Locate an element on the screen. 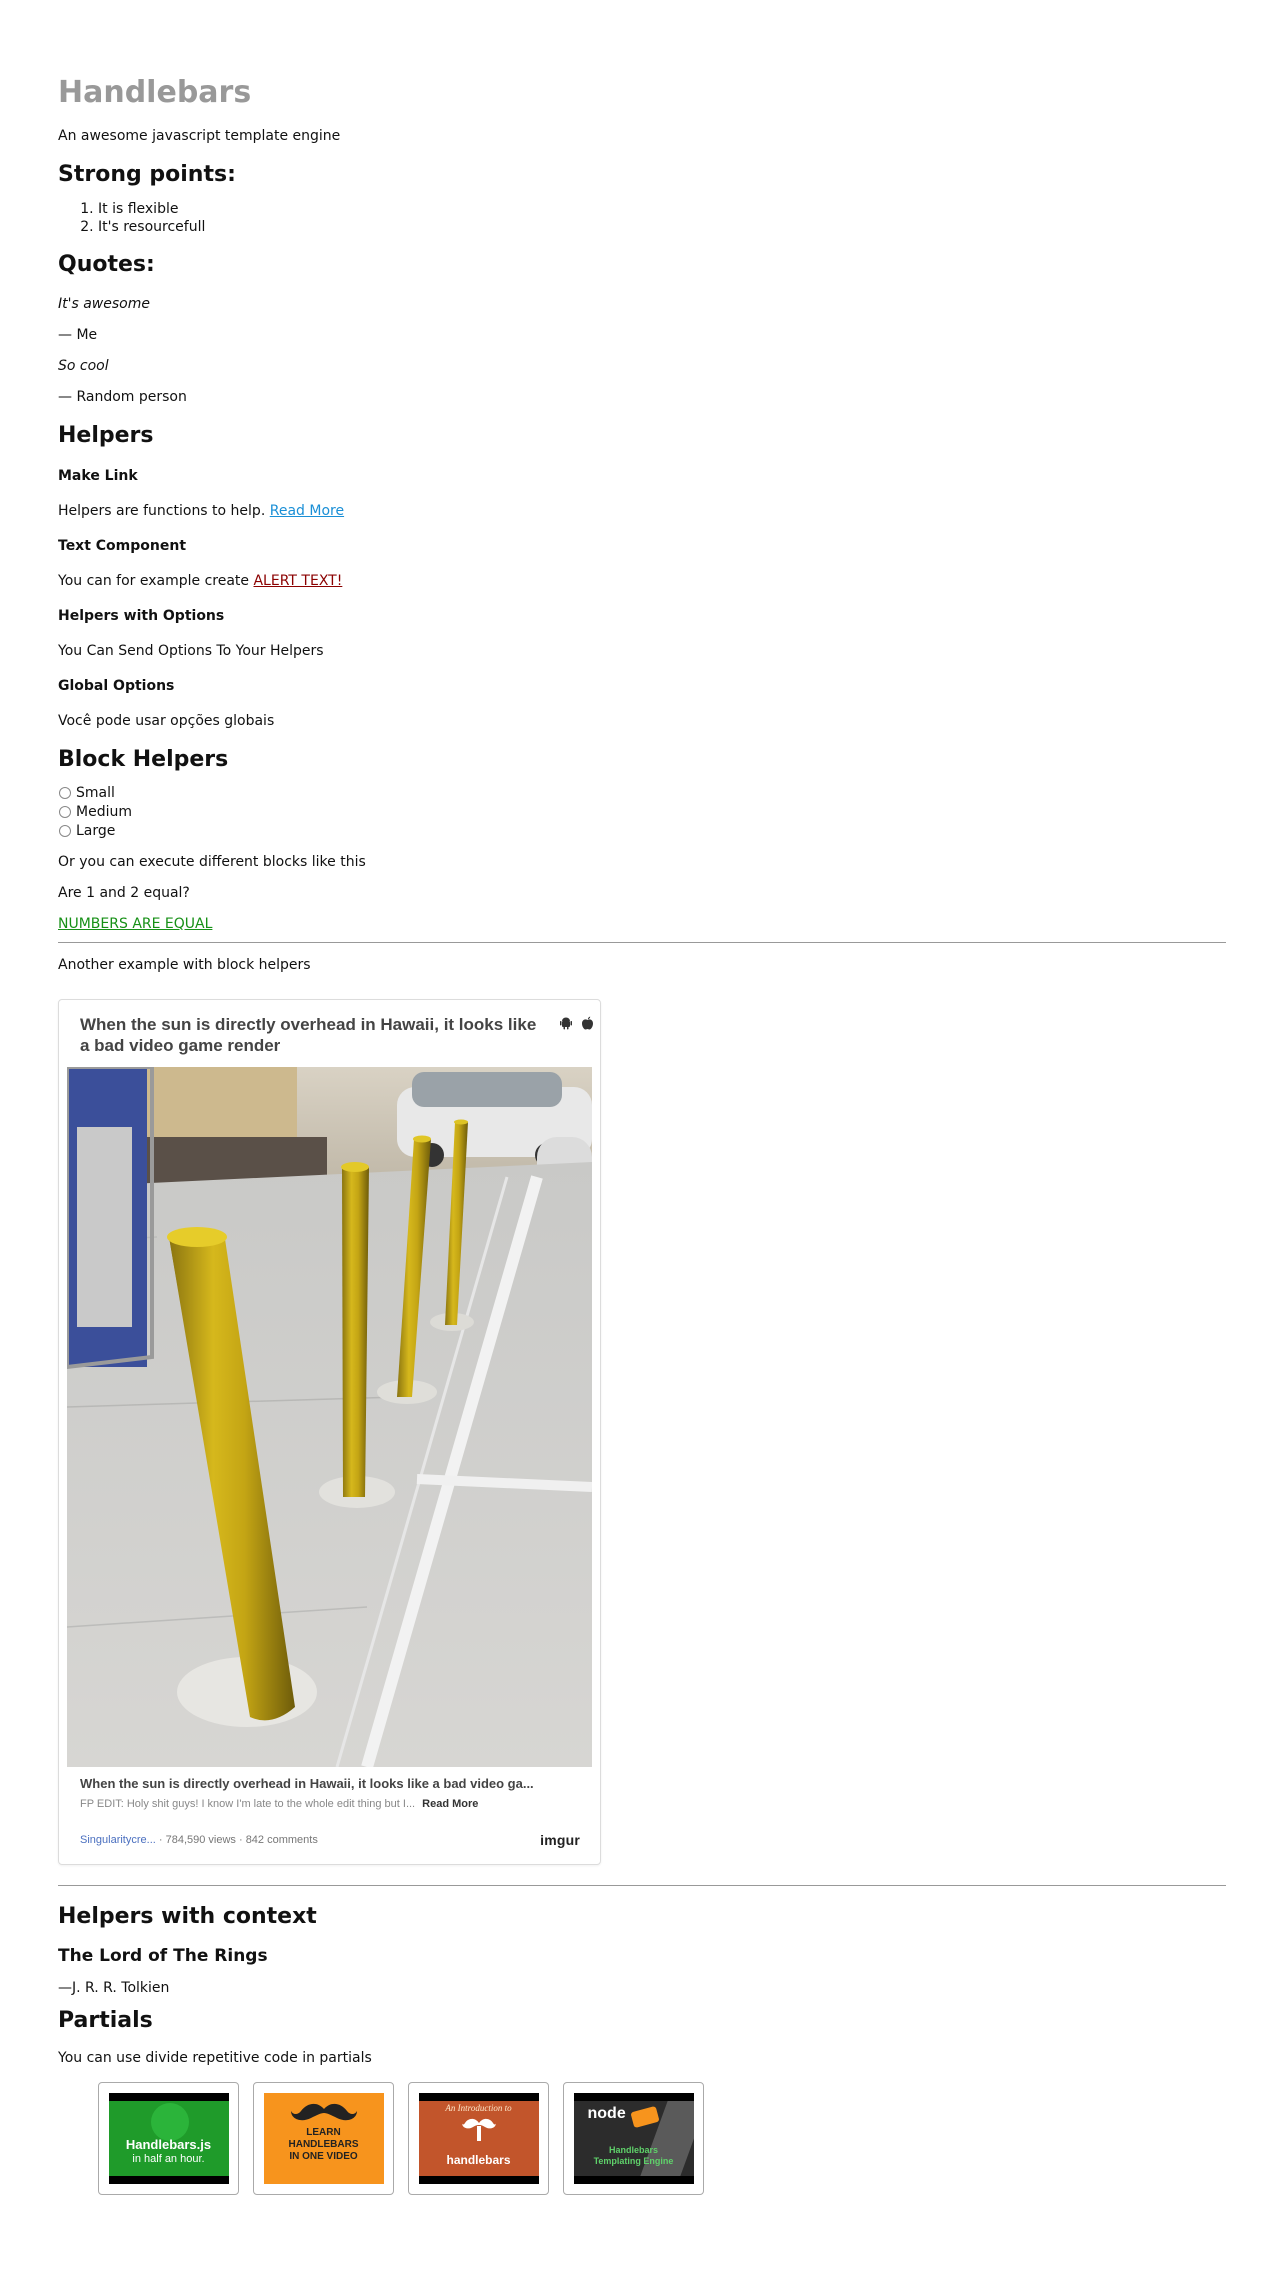 The height and width of the screenshot is (2291, 1280). apple-icon is located at coordinates (587, 1024).